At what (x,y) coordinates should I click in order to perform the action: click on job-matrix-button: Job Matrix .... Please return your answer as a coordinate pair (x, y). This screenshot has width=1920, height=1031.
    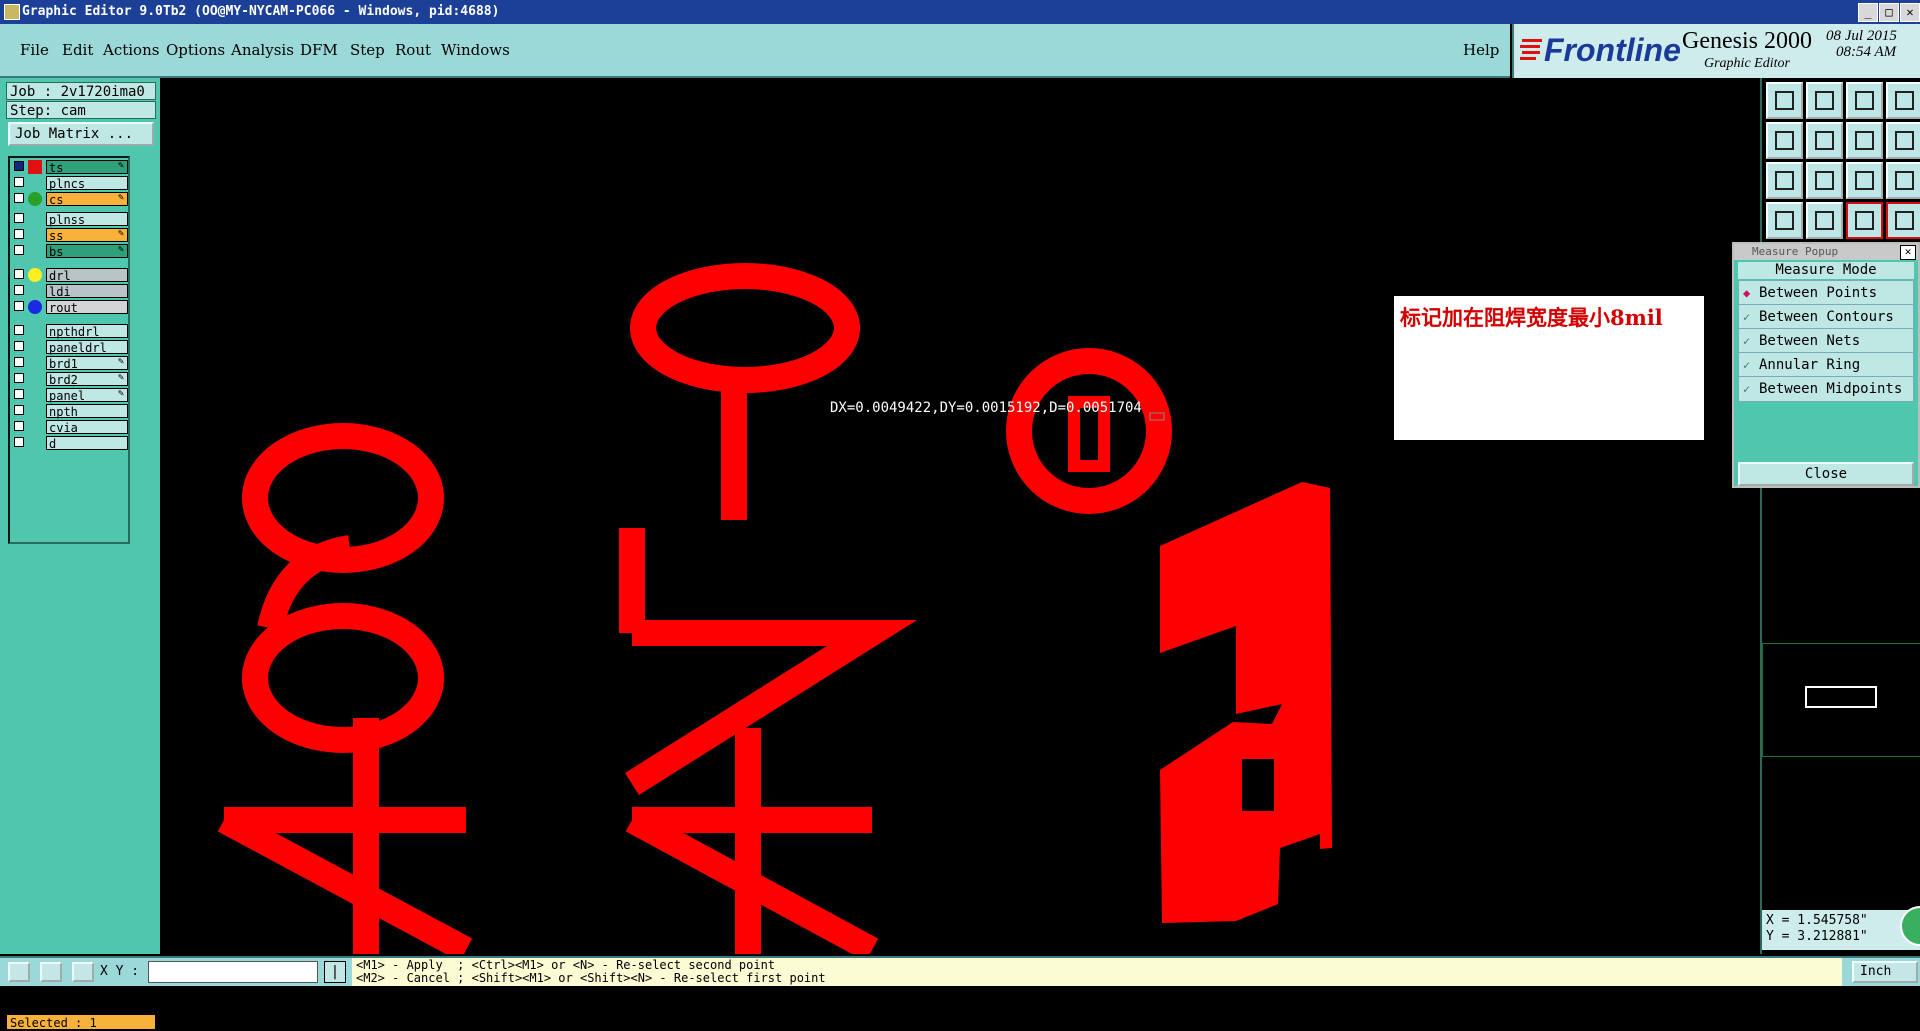
    Looking at the image, I should click on (81, 134).